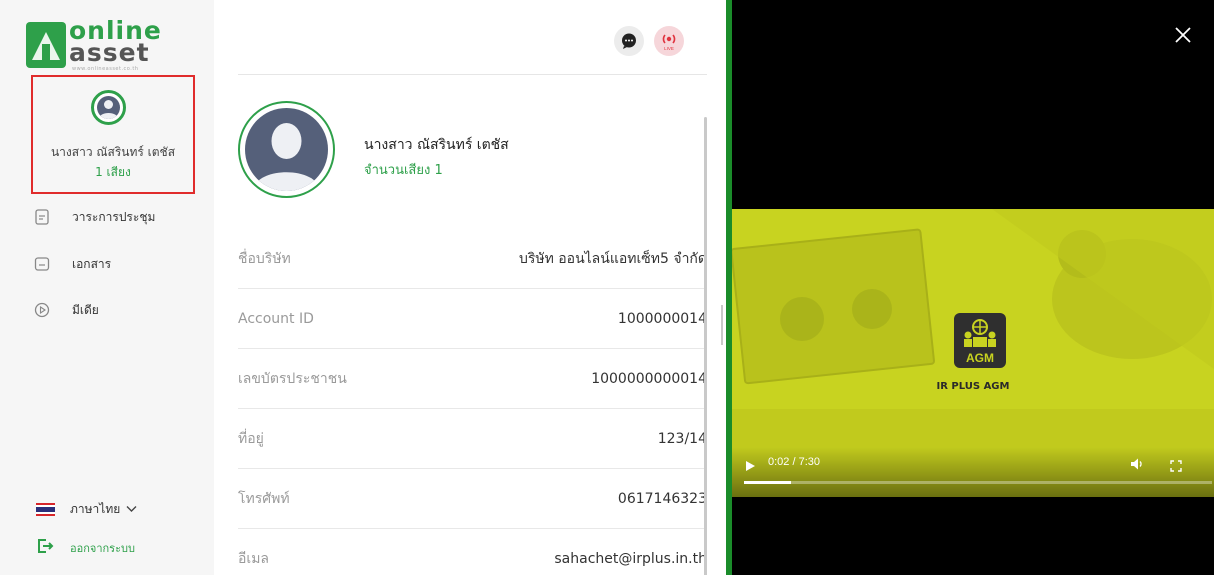 This screenshot has width=1214, height=575. What do you see at coordinates (113, 134) in the screenshot?
I see `sidebar-profile-card: นางสาว ณัสรินทร์ เตชัส 1 เสียง` at bounding box center [113, 134].